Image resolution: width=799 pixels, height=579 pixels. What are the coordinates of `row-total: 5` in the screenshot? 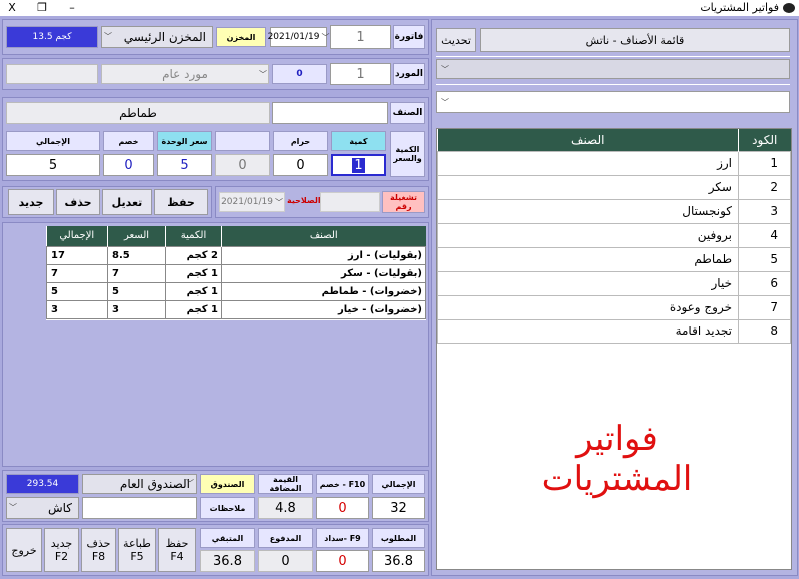 It's located at (77, 291).